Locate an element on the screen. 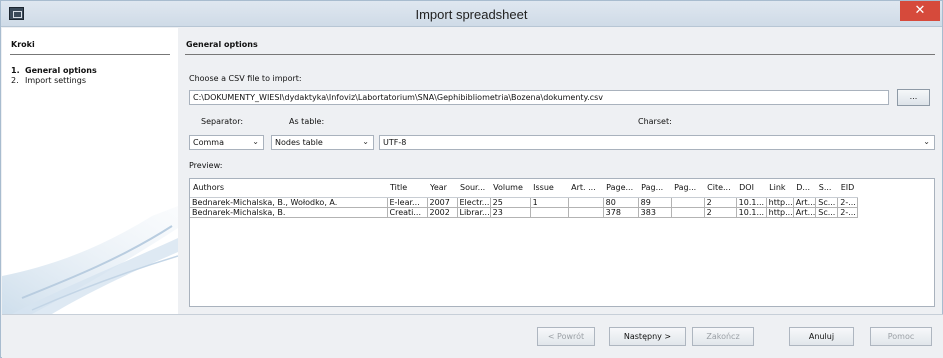  step-import-settings: 2. Import settings is located at coordinates (48, 80).